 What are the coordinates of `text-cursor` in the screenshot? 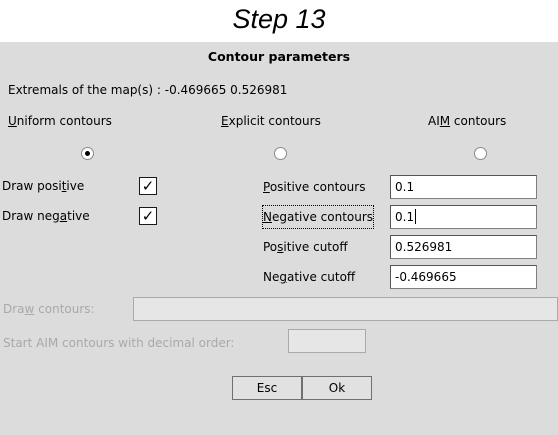 It's located at (416, 216).